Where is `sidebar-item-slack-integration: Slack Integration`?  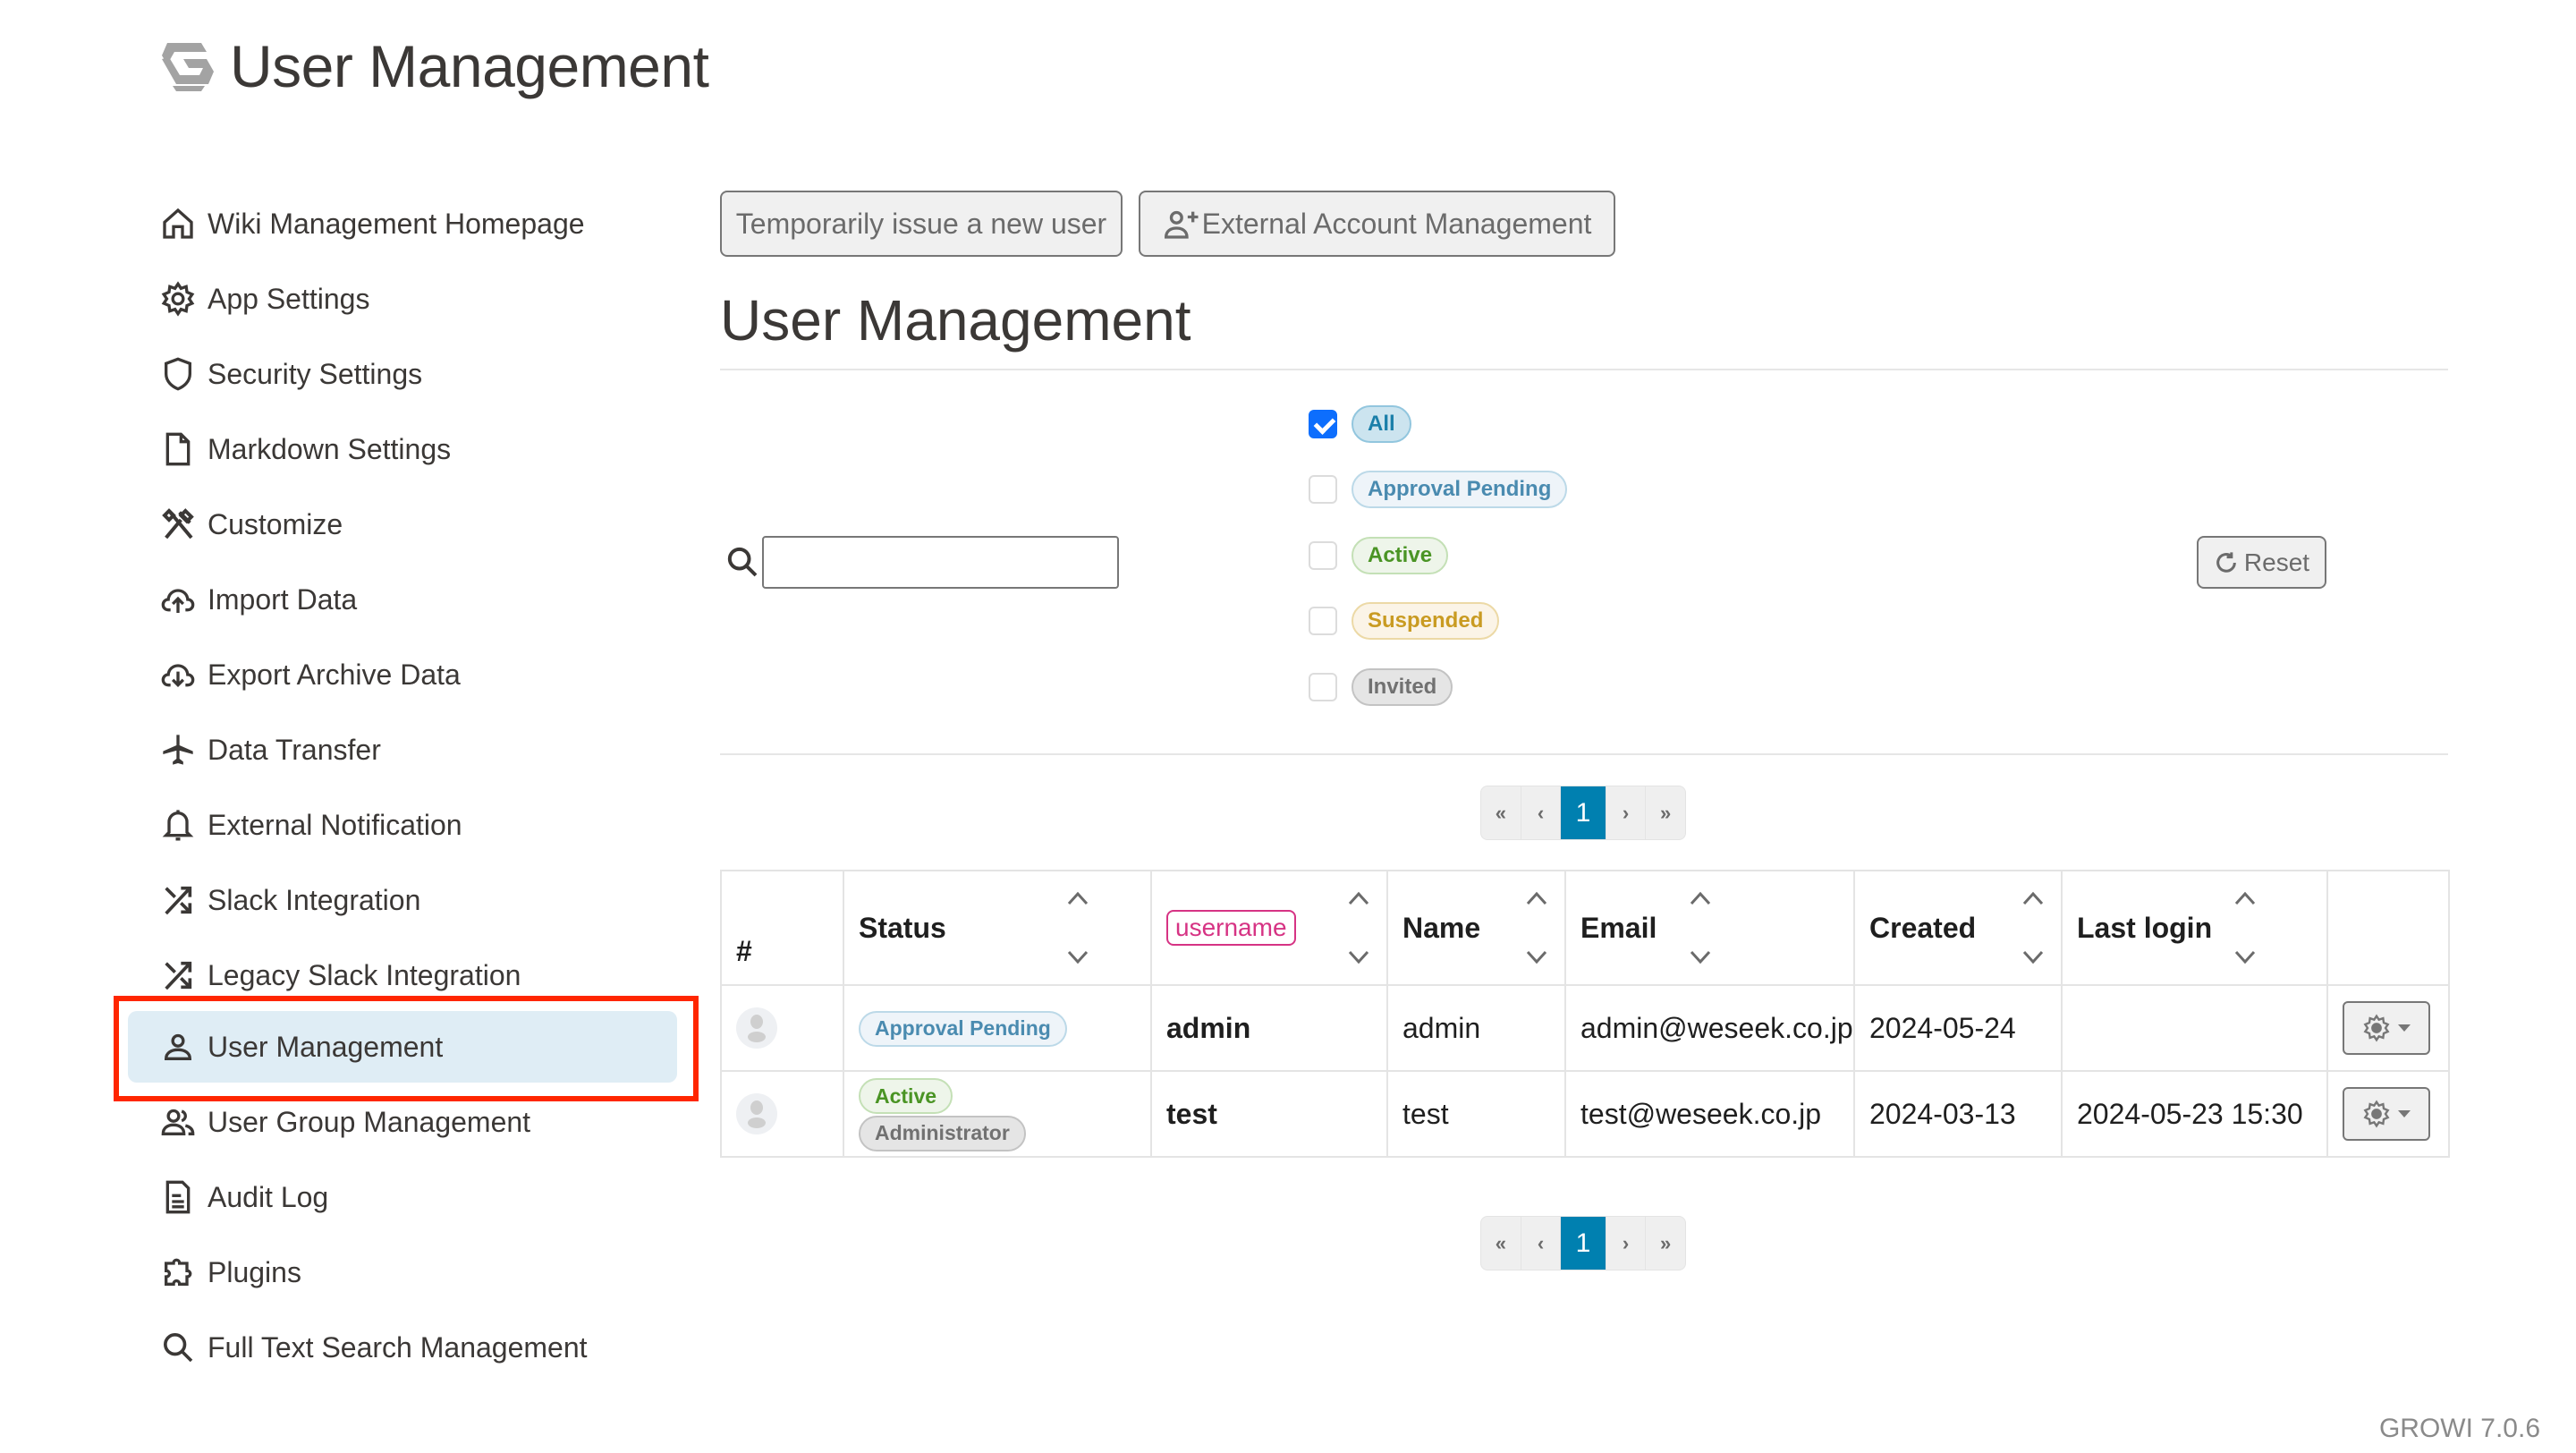 sidebar-item-slack-integration: Slack Integration is located at coordinates (402, 900).